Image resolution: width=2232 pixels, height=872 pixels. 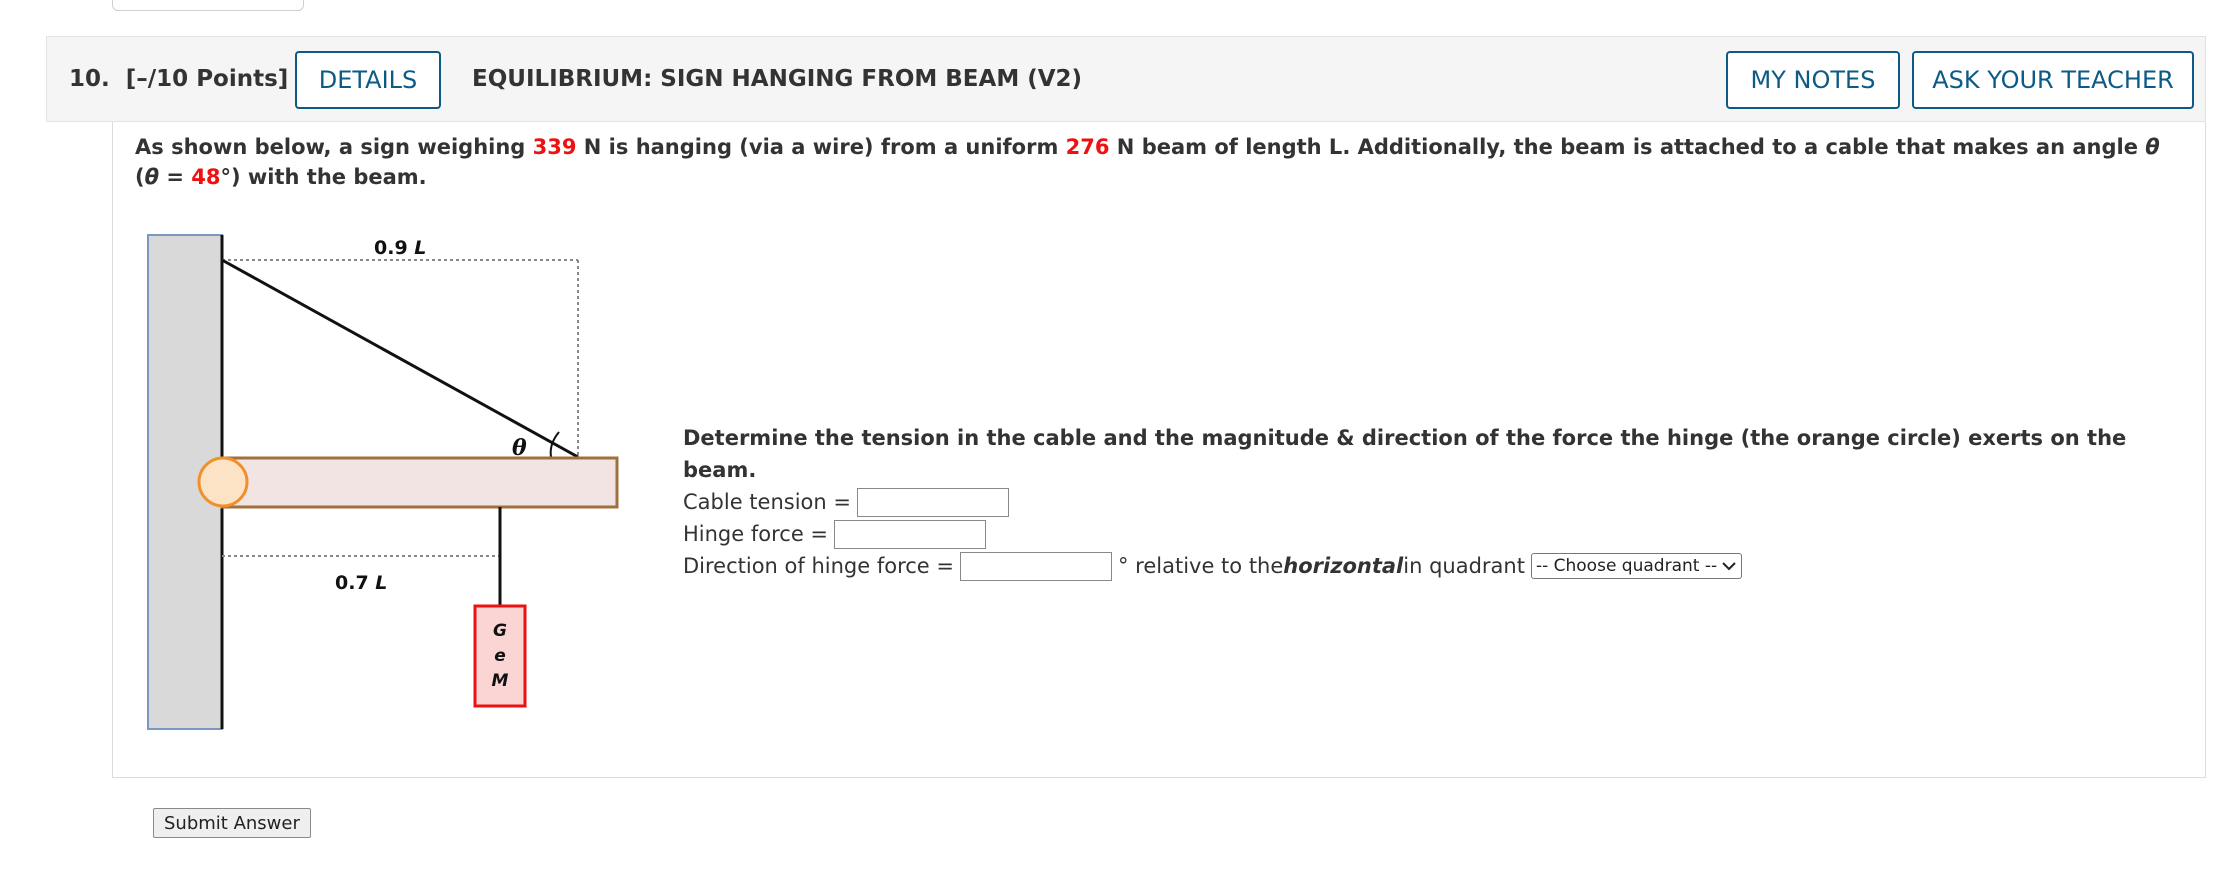 What do you see at coordinates (1444, 534) in the screenshot?
I see `hinge-force-row: Hinge force =` at bounding box center [1444, 534].